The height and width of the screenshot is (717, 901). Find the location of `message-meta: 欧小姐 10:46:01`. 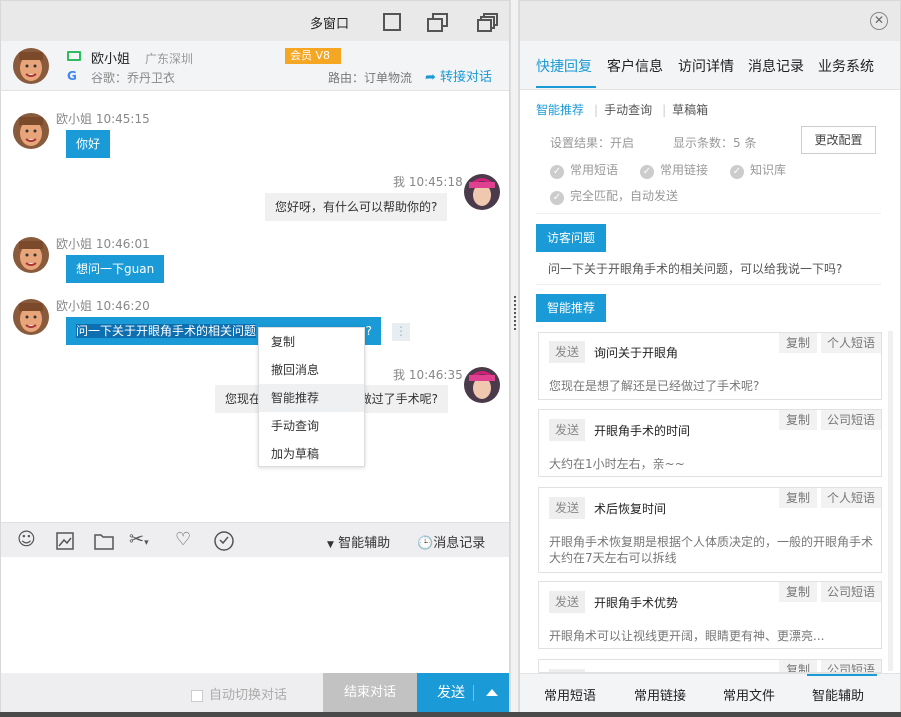

message-meta: 欧小姐 10:46:01 is located at coordinates (103, 244).